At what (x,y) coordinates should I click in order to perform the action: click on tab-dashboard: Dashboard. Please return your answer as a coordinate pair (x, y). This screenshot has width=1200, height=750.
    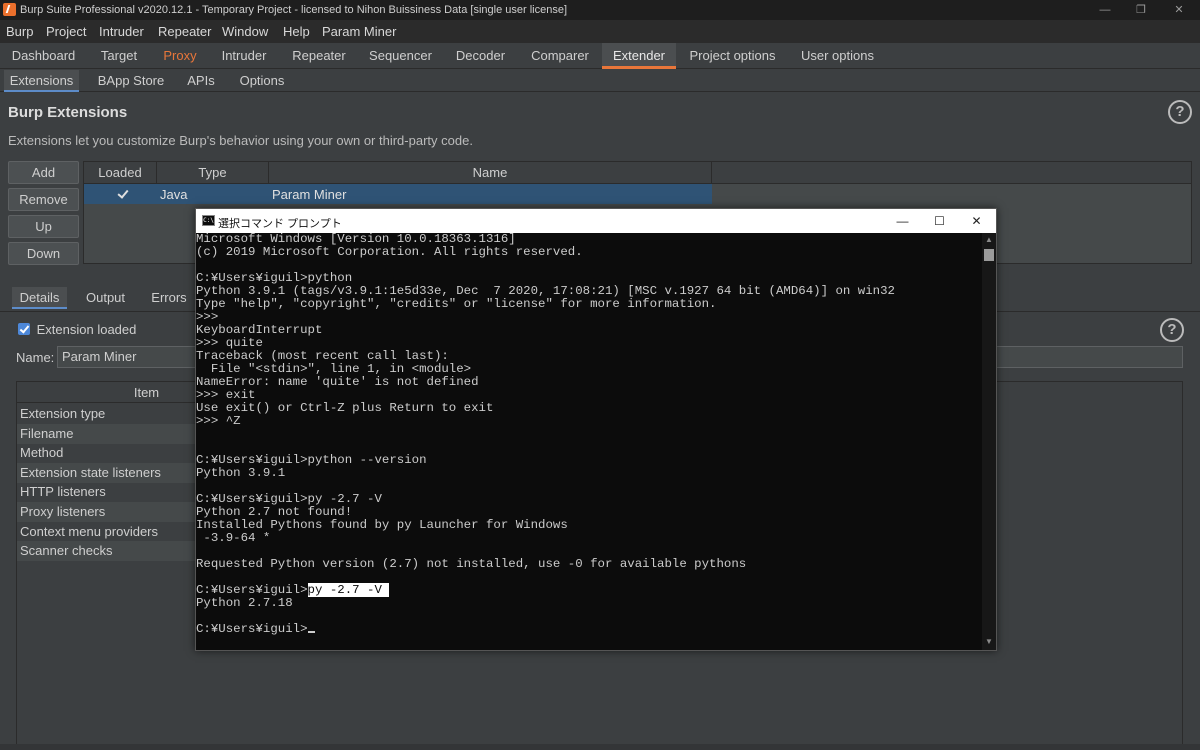
    Looking at the image, I should click on (43, 56).